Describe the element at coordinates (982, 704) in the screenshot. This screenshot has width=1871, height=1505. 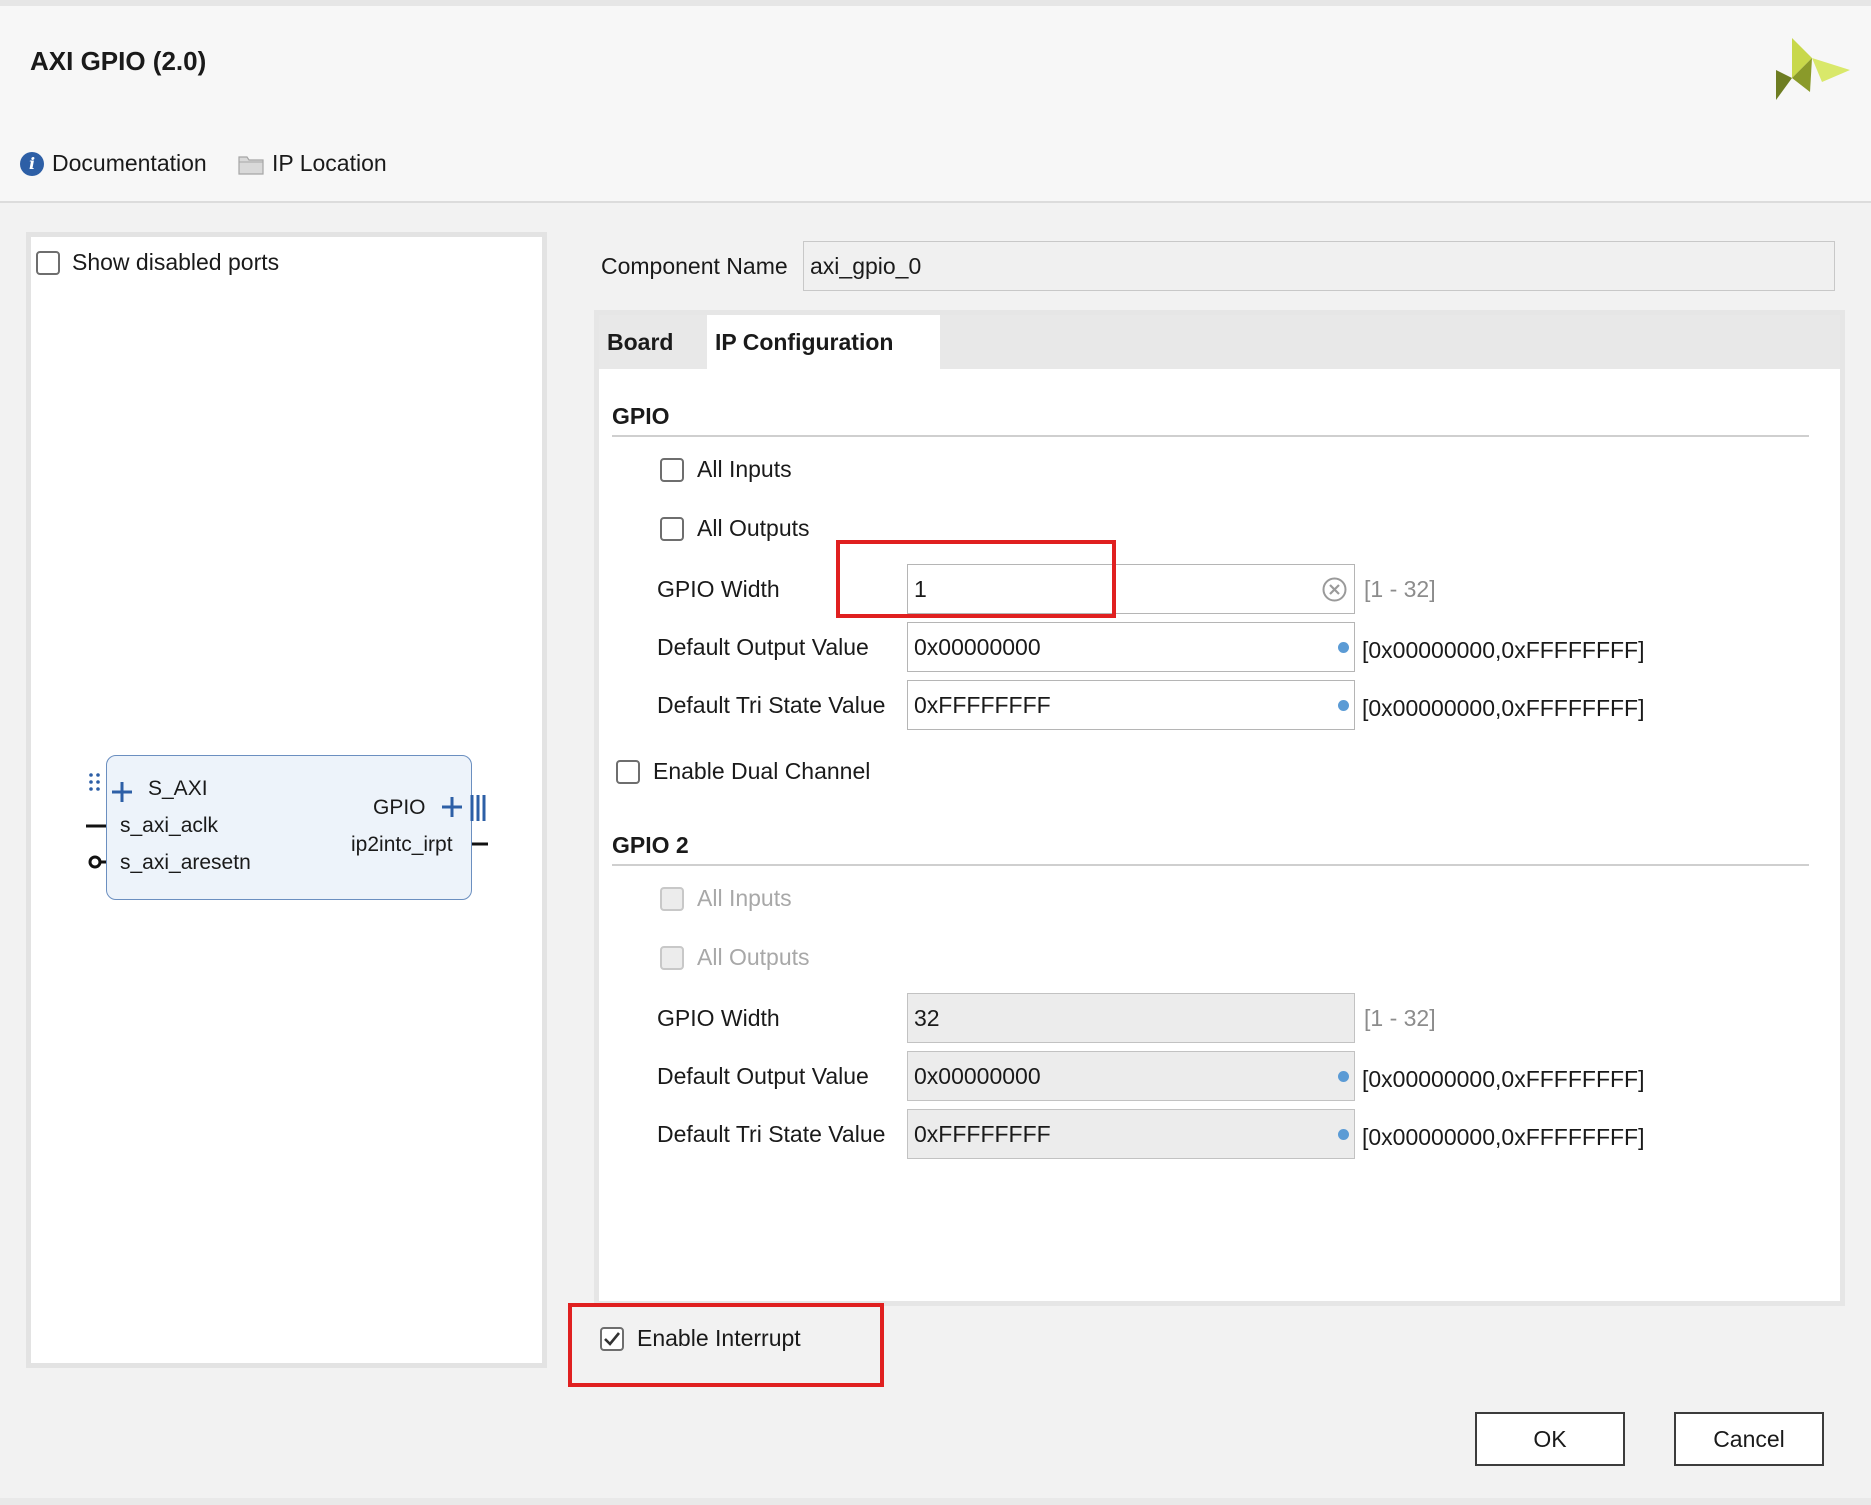
I see `gpio-default-tri-value: 0xFFFFFFFF` at that location.